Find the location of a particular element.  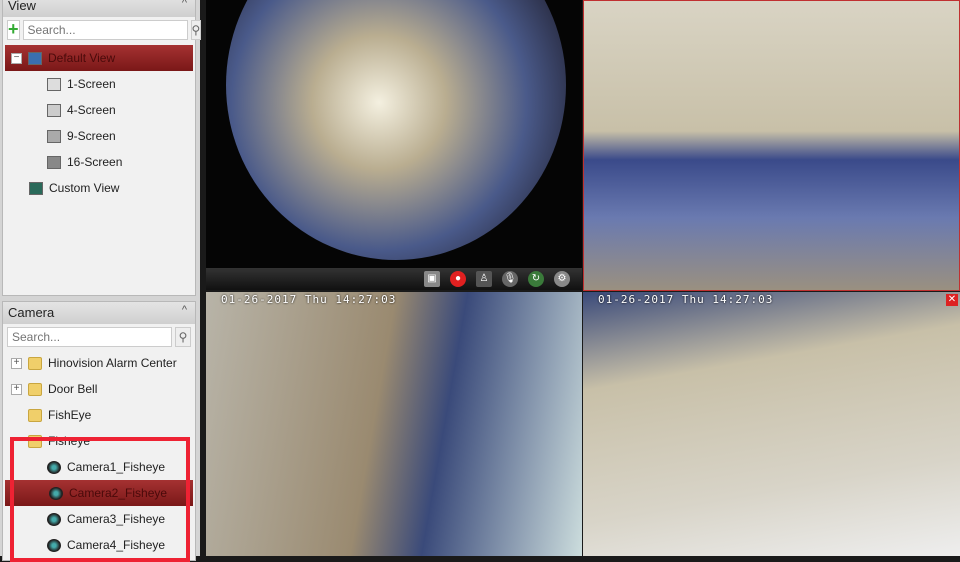

view-panel-header: View ^ is located at coordinates (99, 8).